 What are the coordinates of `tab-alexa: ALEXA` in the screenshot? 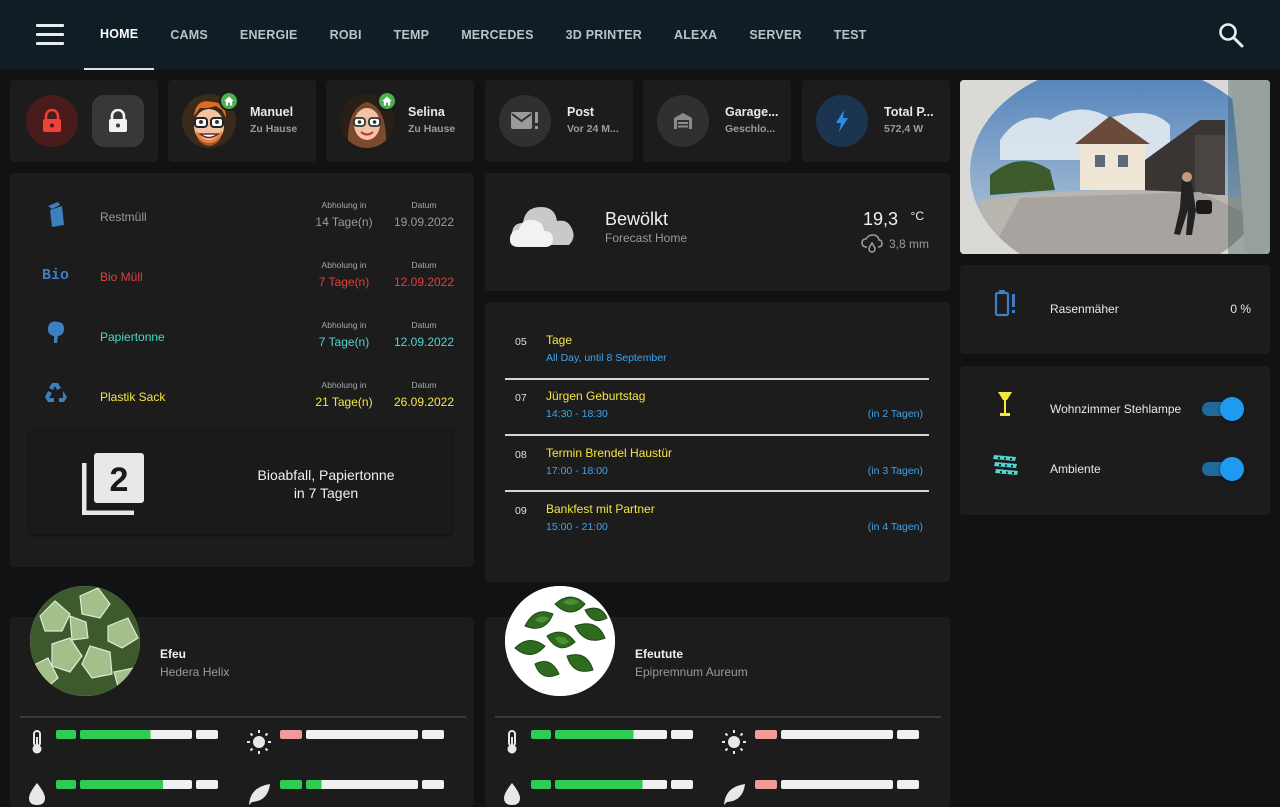 It's located at (695, 35).